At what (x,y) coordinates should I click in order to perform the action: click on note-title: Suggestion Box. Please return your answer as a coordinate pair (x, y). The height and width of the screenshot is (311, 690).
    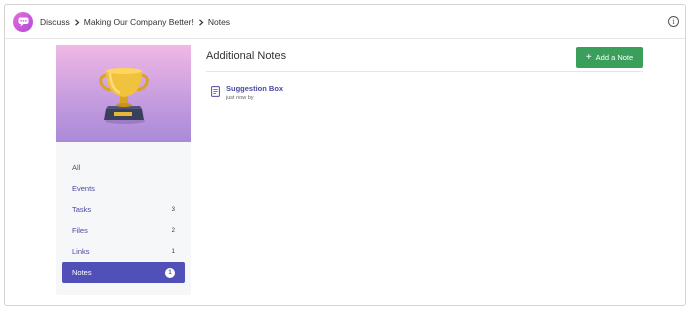
    Looking at the image, I should click on (254, 88).